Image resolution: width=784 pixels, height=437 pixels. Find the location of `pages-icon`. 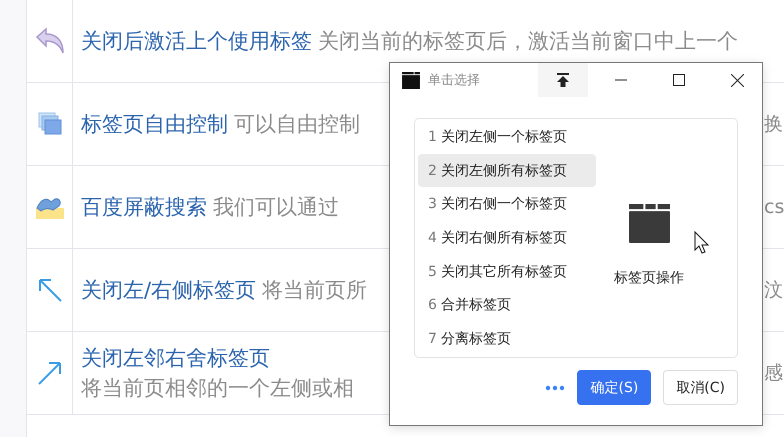

pages-icon is located at coordinates (49, 124).